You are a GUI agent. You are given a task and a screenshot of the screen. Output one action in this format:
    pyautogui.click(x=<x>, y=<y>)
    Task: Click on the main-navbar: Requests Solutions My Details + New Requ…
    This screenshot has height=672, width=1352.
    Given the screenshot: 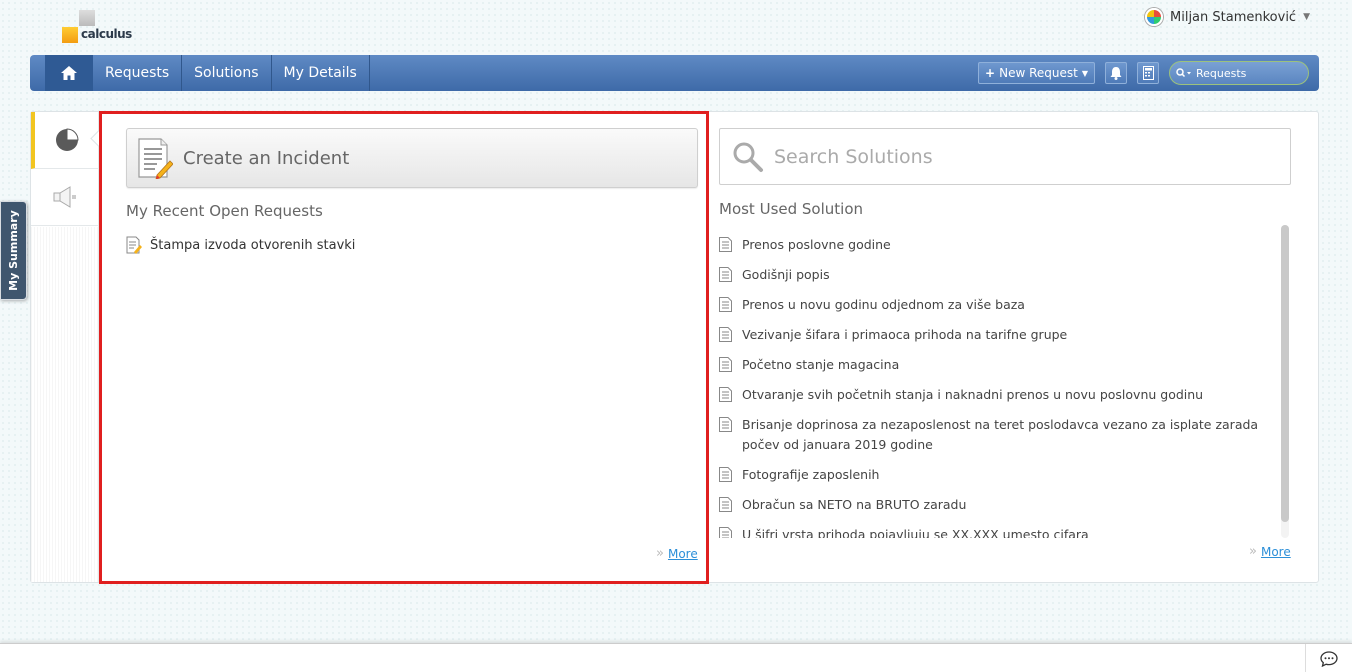 What is the action you would take?
    pyautogui.click(x=674, y=73)
    